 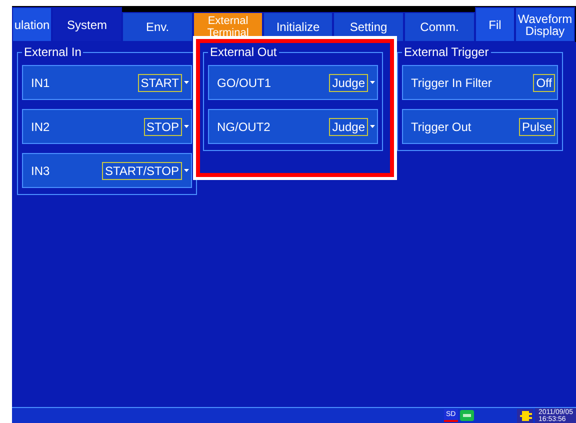 What do you see at coordinates (157, 27) in the screenshot?
I see `tab: Env.` at bounding box center [157, 27].